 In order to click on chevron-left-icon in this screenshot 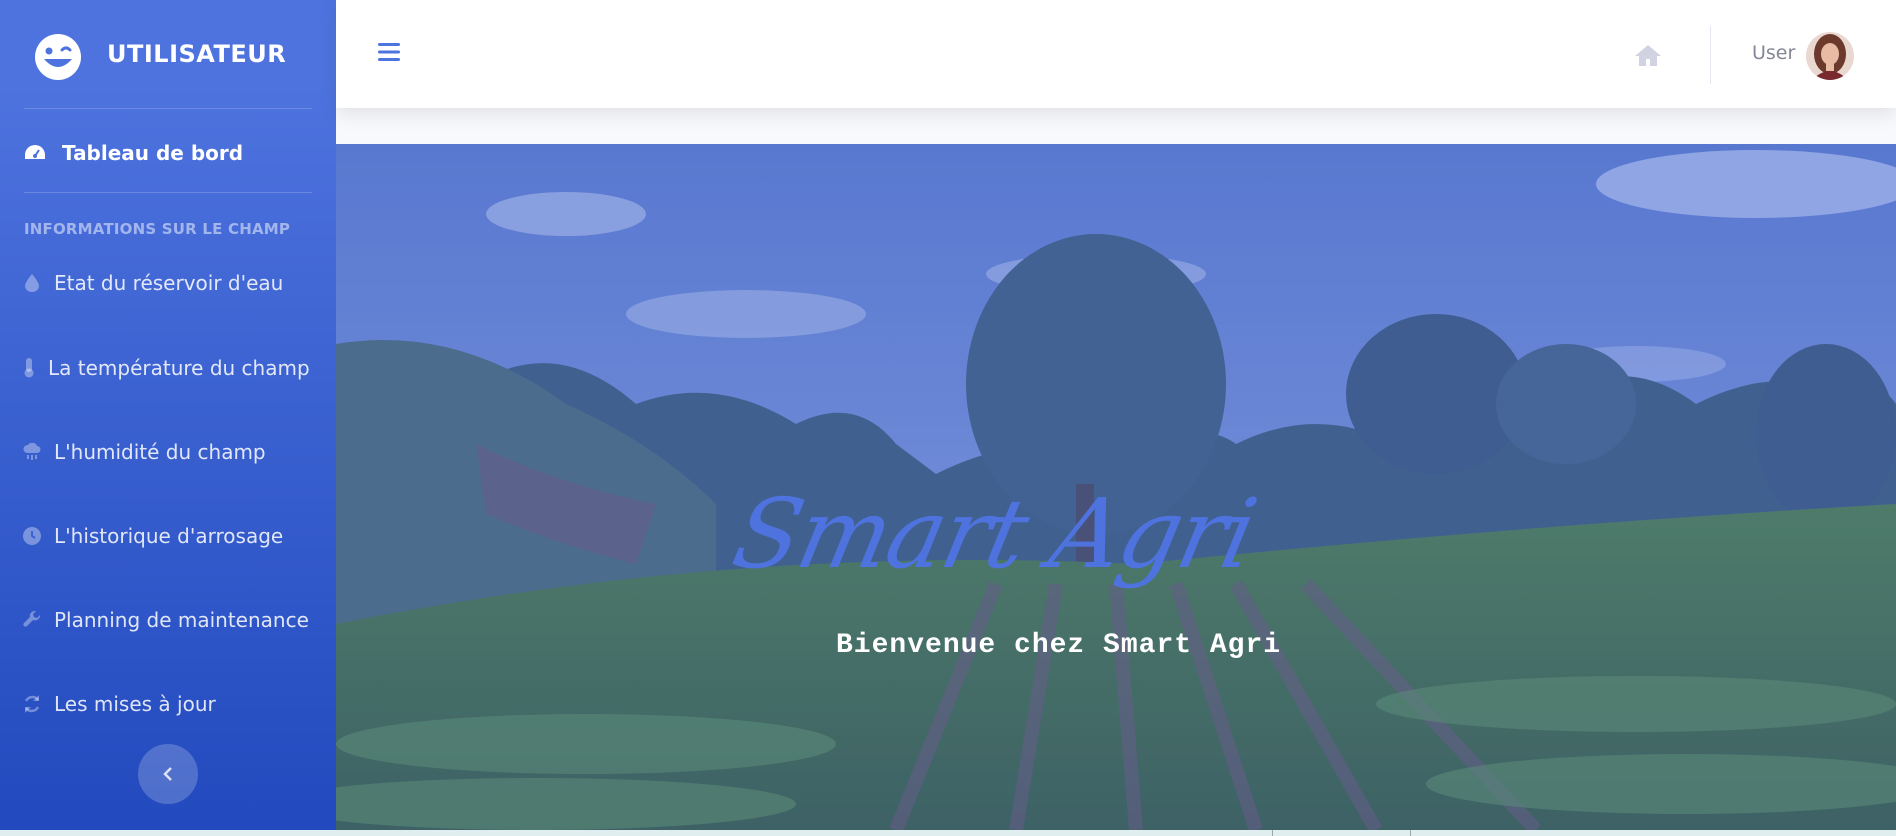, I will do `click(167, 774)`.